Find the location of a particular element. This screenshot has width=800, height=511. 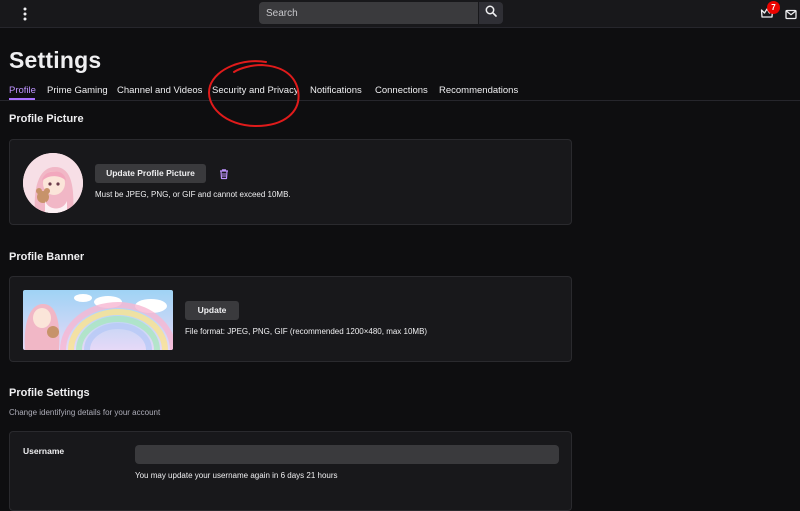

top-nav-bar: 7 is located at coordinates (400, 14).